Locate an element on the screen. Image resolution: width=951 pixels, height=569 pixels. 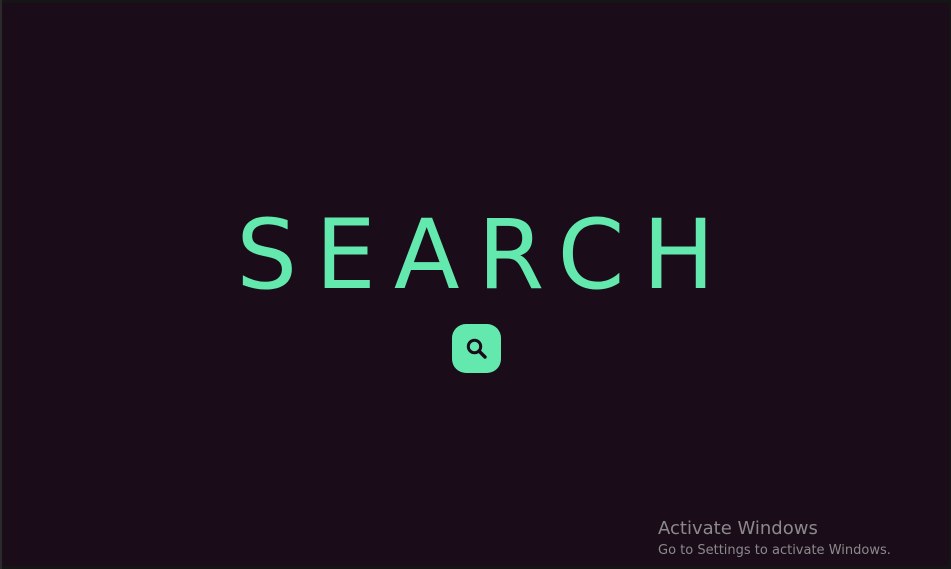
watermark-subtitle: Go to Settings to activate Windows. is located at coordinates (774, 550).